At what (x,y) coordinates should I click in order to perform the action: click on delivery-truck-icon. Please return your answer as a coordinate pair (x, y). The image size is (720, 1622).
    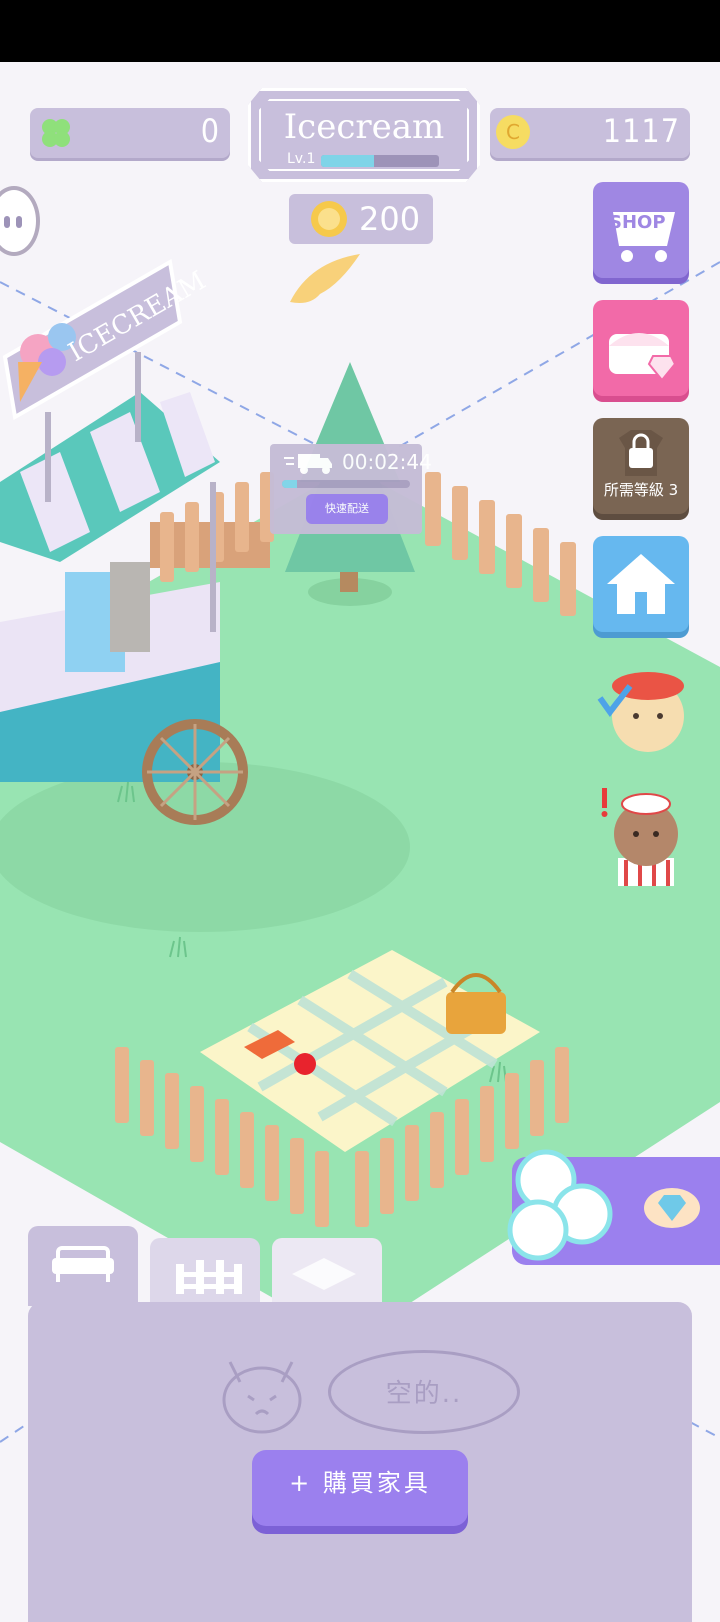
    Looking at the image, I should click on (308, 464).